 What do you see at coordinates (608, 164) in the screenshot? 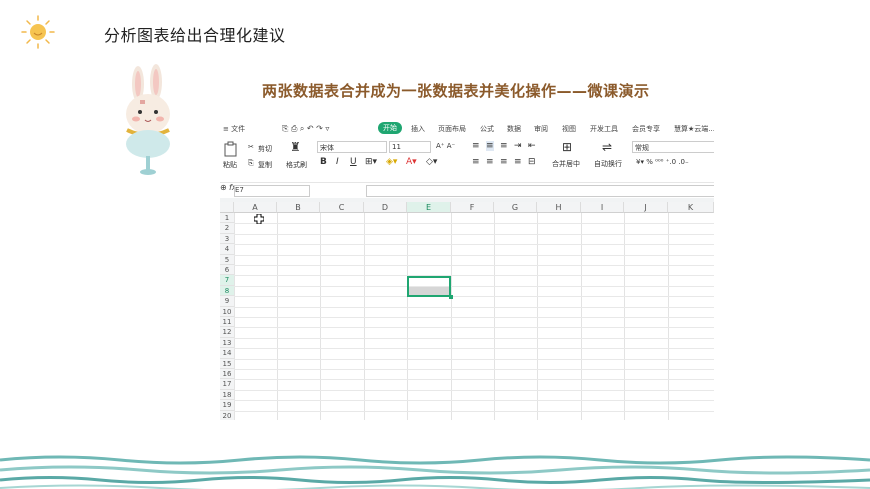
I see `wrap-text-button: 自动换行` at bounding box center [608, 164].